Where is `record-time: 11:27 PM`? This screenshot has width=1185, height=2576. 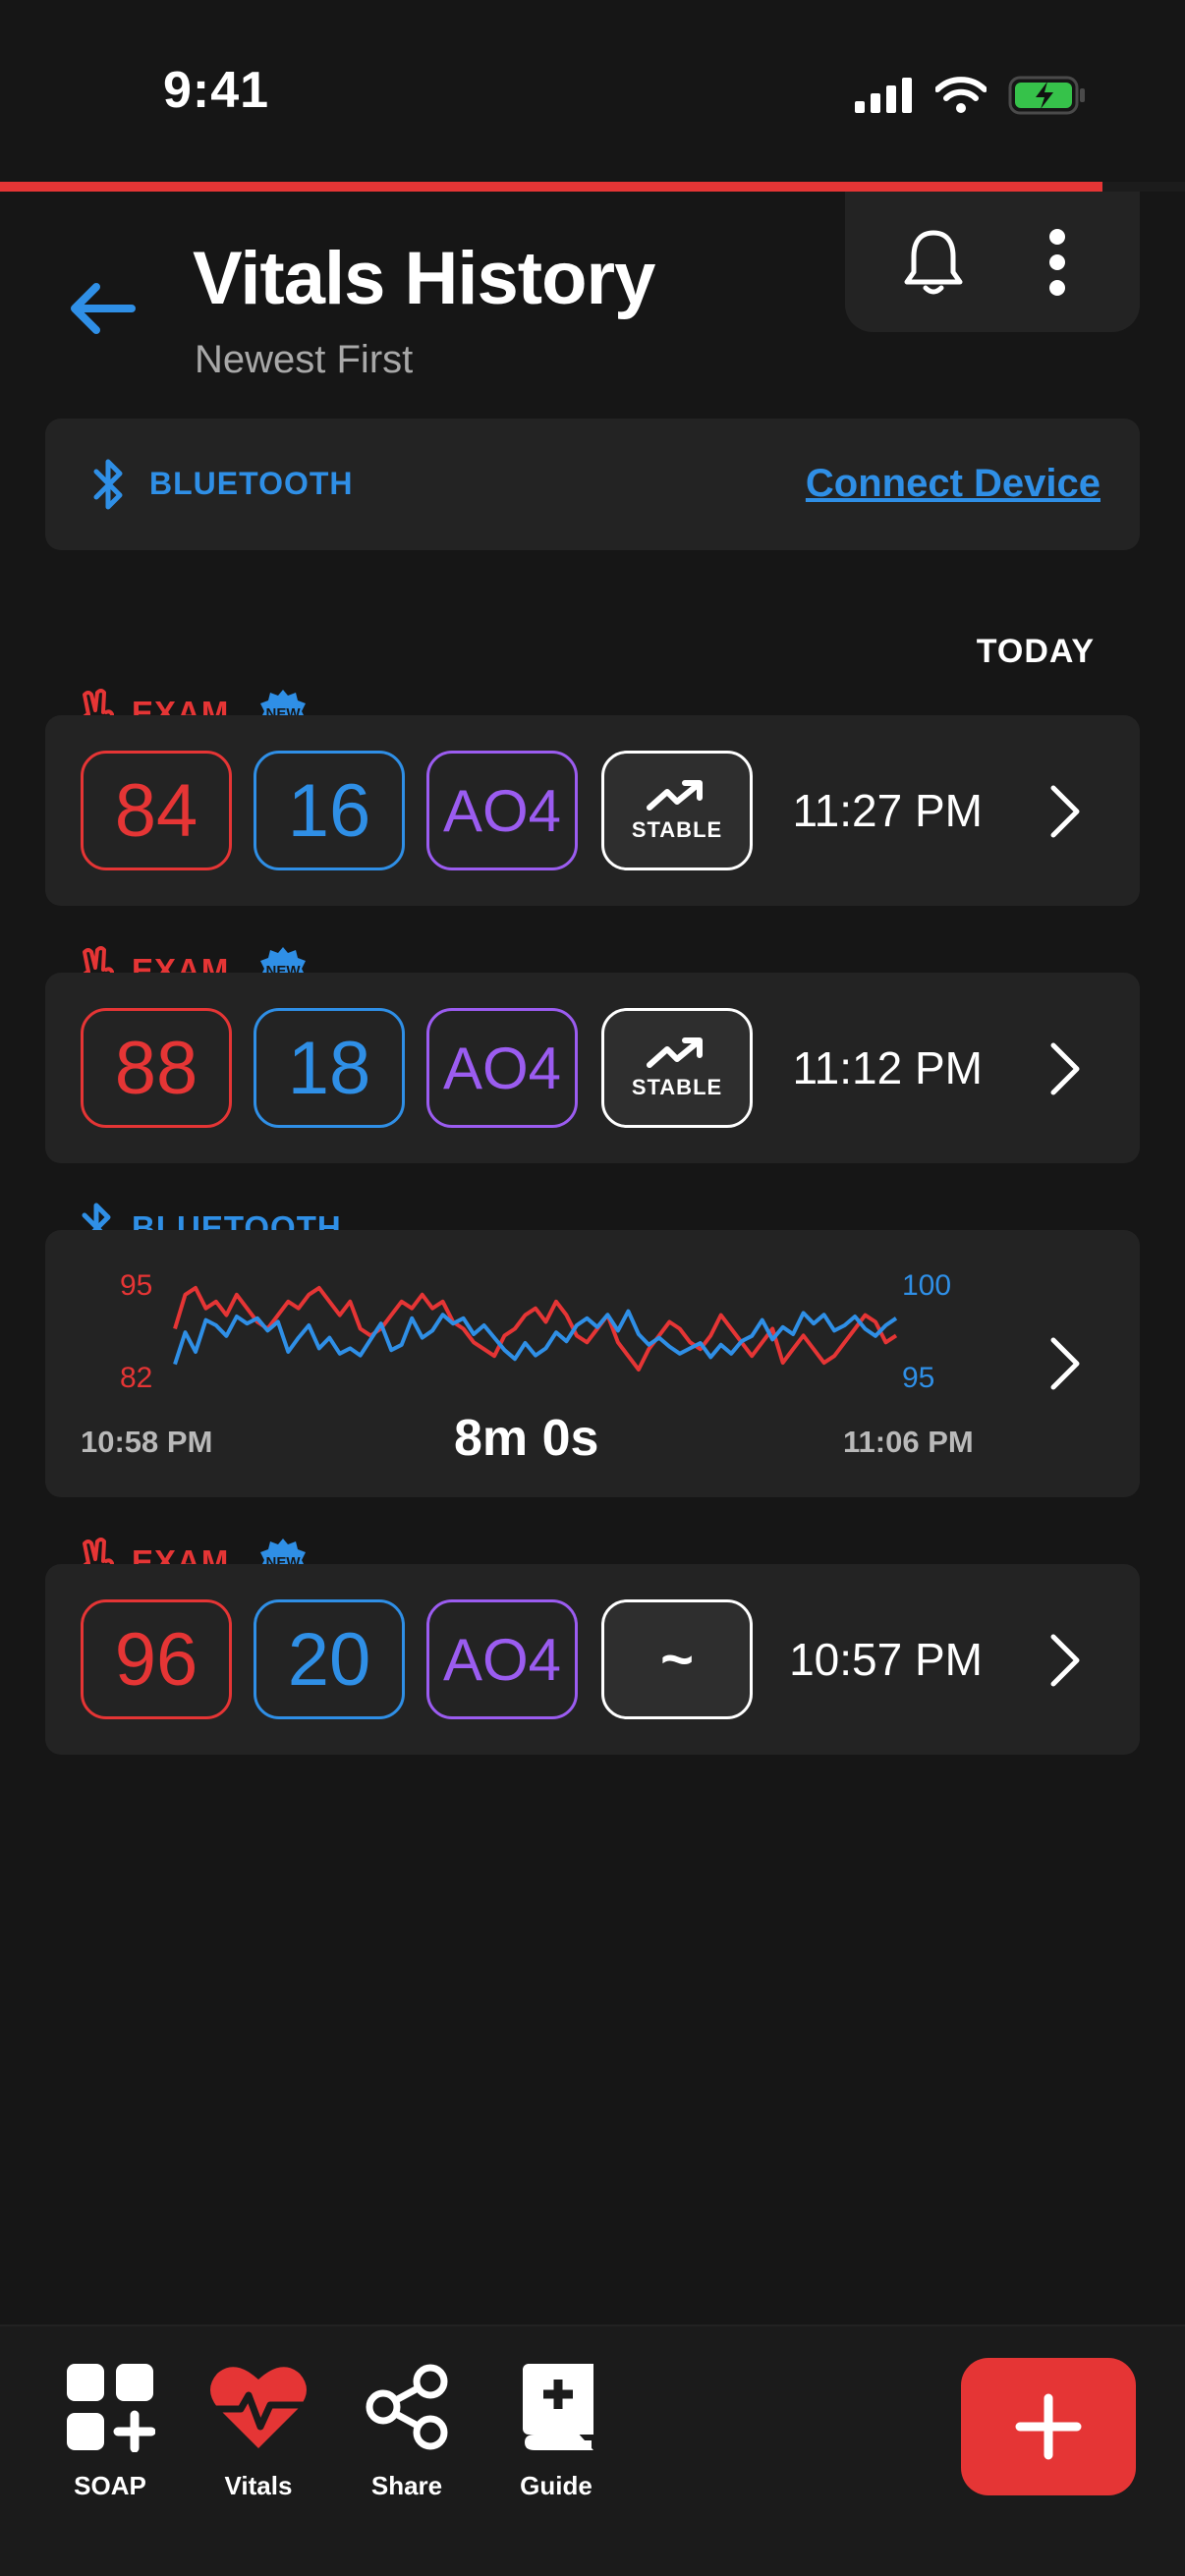 record-time: 11:27 PM is located at coordinates (888, 810).